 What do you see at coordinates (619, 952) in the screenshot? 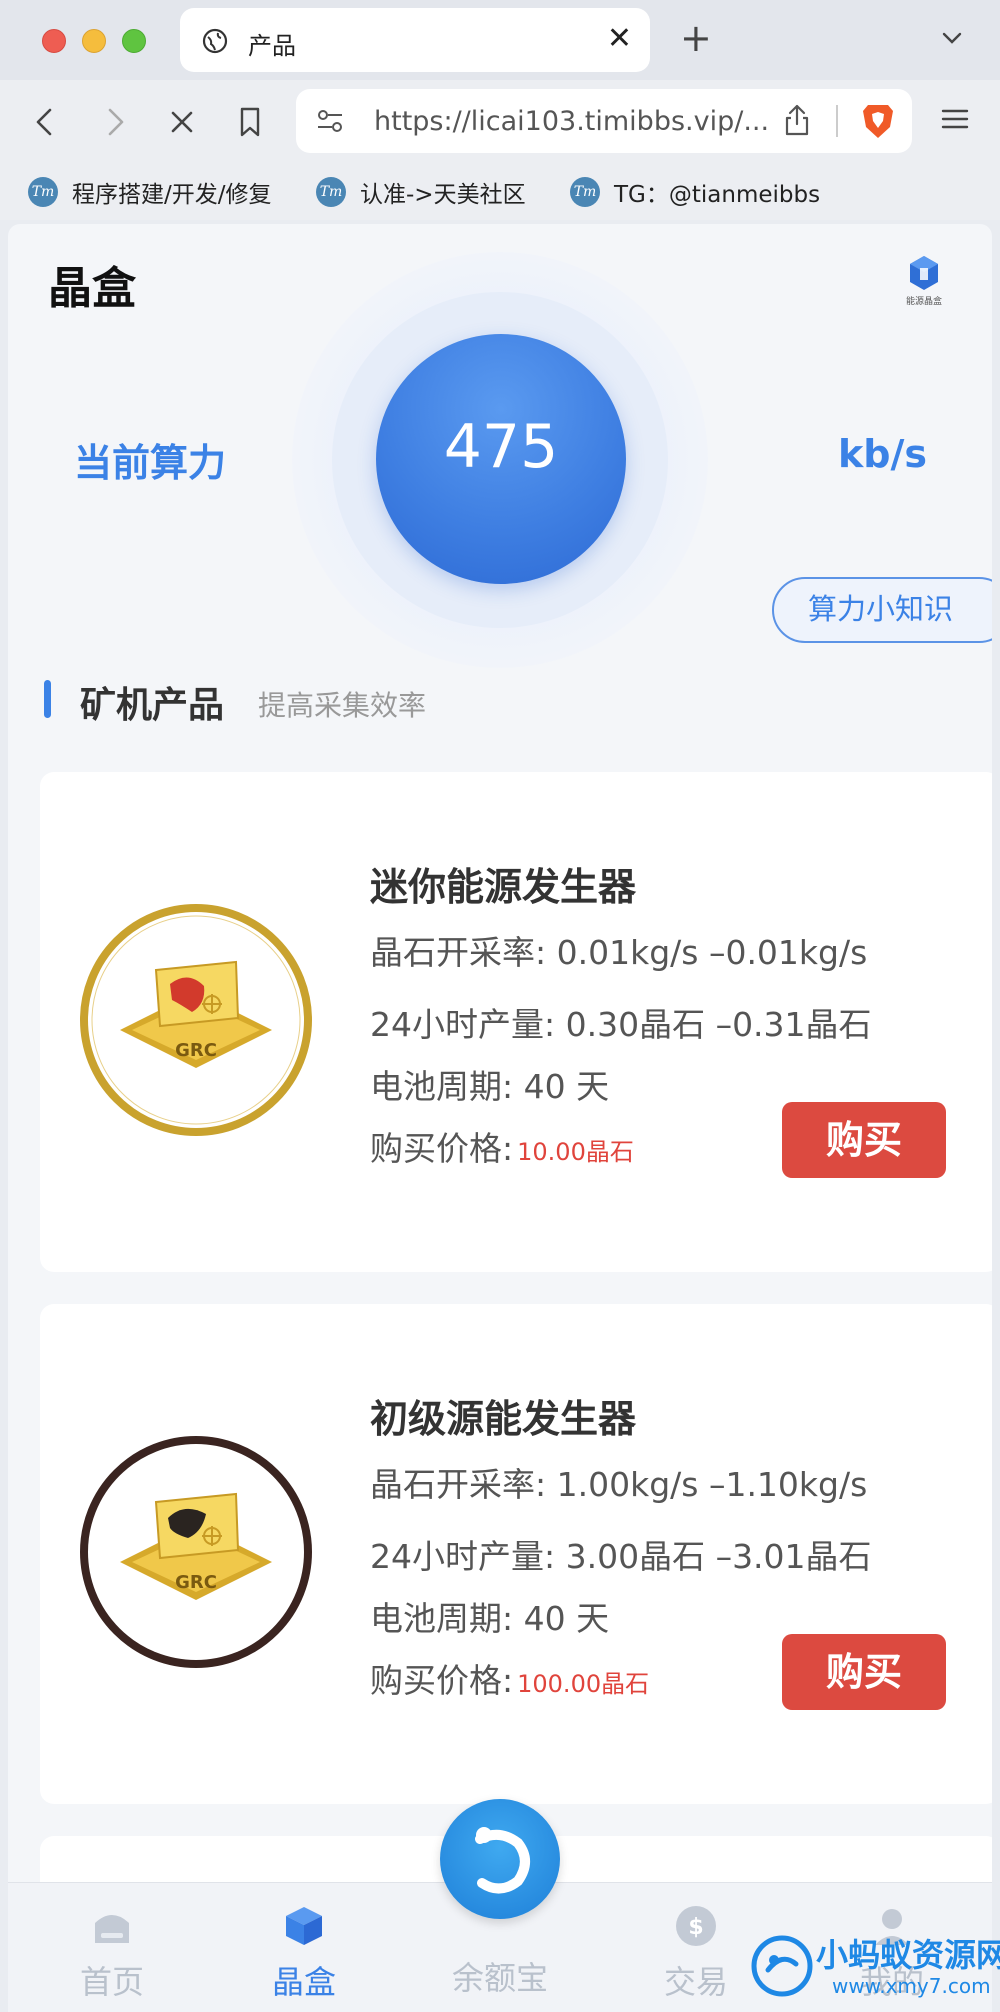
I see `product-rate: 晶石开采率: 0.01kg/s –0.01kg/s` at bounding box center [619, 952].